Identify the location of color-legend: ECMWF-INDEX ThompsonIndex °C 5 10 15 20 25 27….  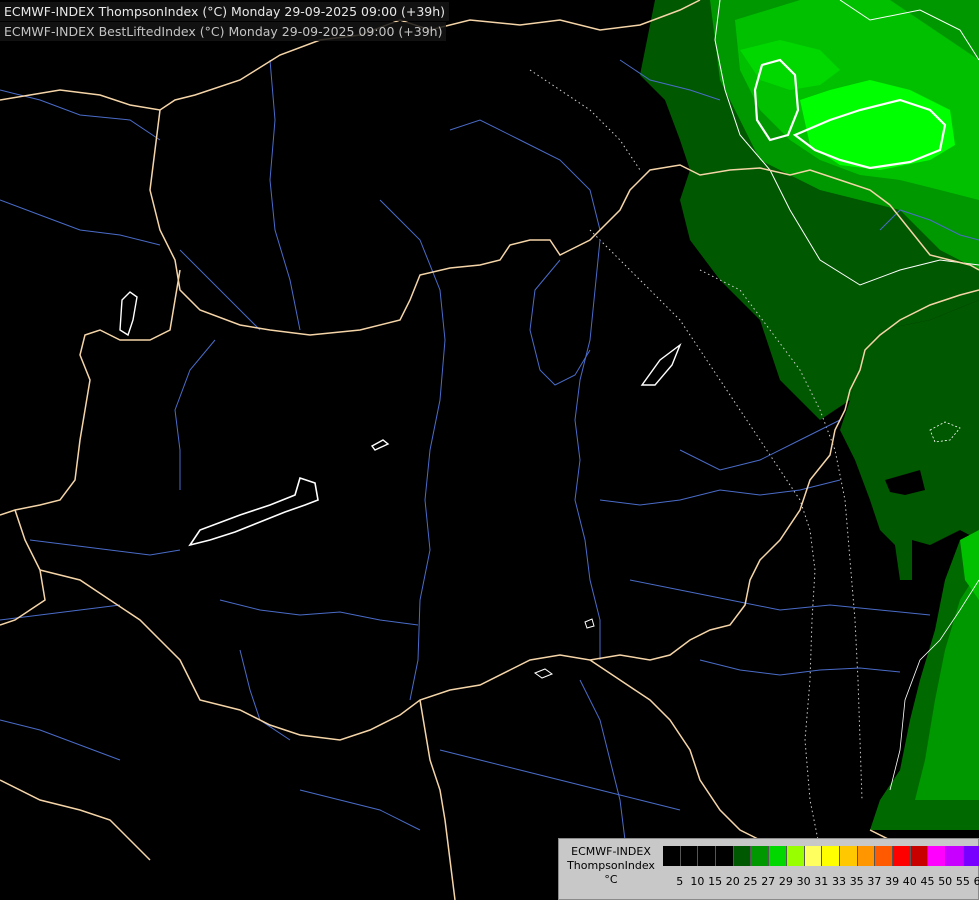
(768, 869).